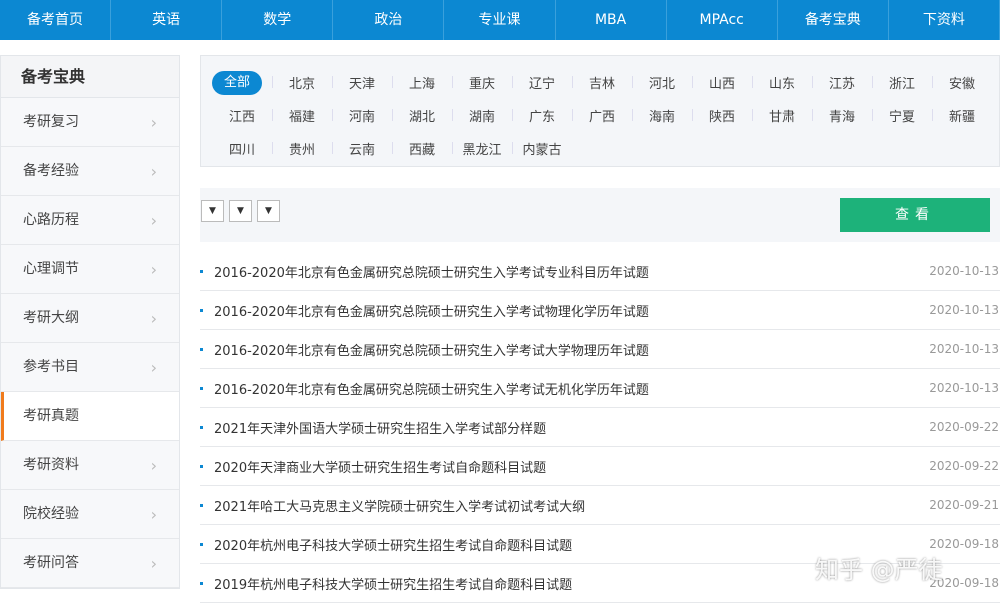  I want to click on sidebar-item: 考研复习 ›, so click(90, 122).